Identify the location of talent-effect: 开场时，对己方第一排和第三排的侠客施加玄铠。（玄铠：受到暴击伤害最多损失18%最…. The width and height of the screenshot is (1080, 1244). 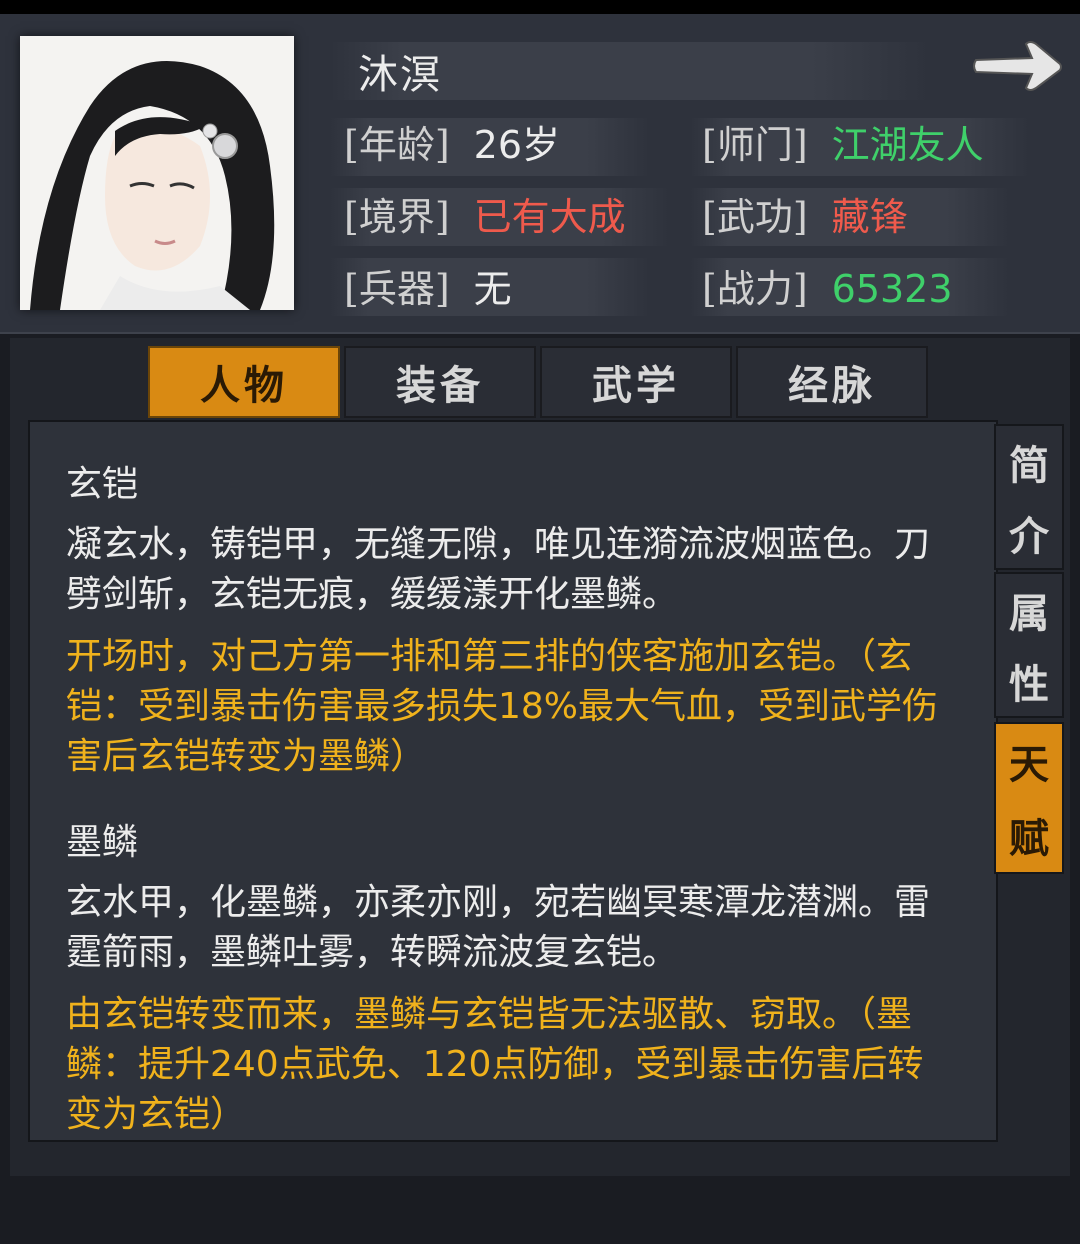
(502, 706).